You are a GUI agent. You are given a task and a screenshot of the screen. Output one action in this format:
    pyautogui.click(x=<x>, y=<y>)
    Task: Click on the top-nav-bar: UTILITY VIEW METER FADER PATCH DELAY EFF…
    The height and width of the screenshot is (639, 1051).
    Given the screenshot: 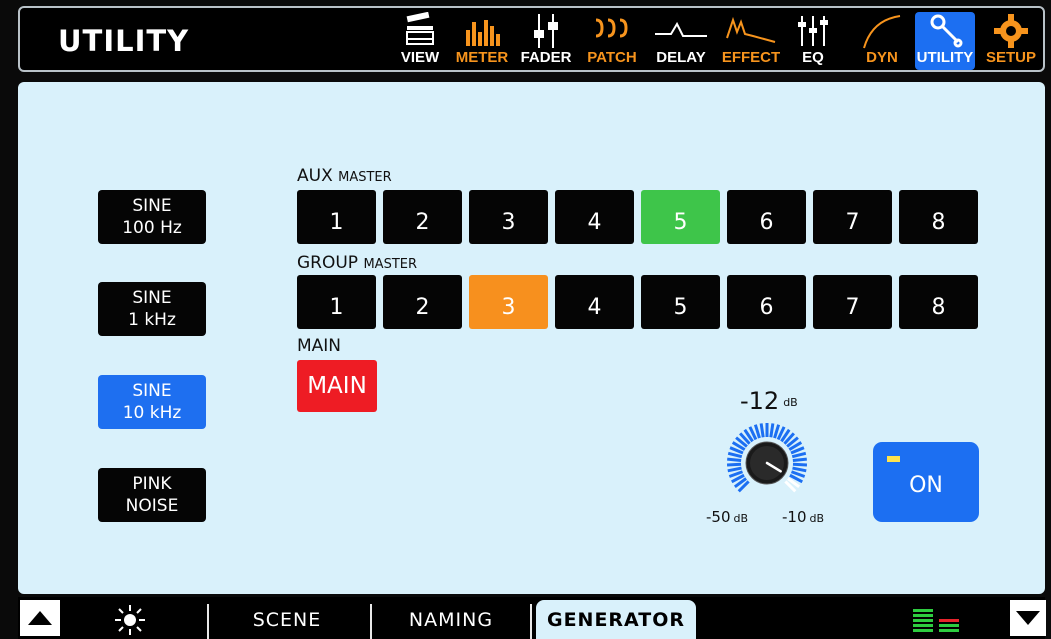 What is the action you would take?
    pyautogui.click(x=531, y=39)
    